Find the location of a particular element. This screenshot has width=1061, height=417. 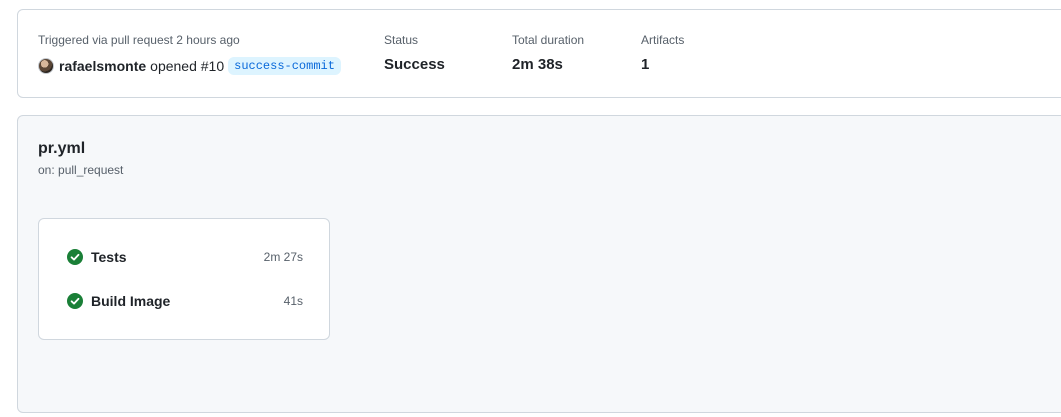

artifacts-count: 1 is located at coordinates (645, 64).